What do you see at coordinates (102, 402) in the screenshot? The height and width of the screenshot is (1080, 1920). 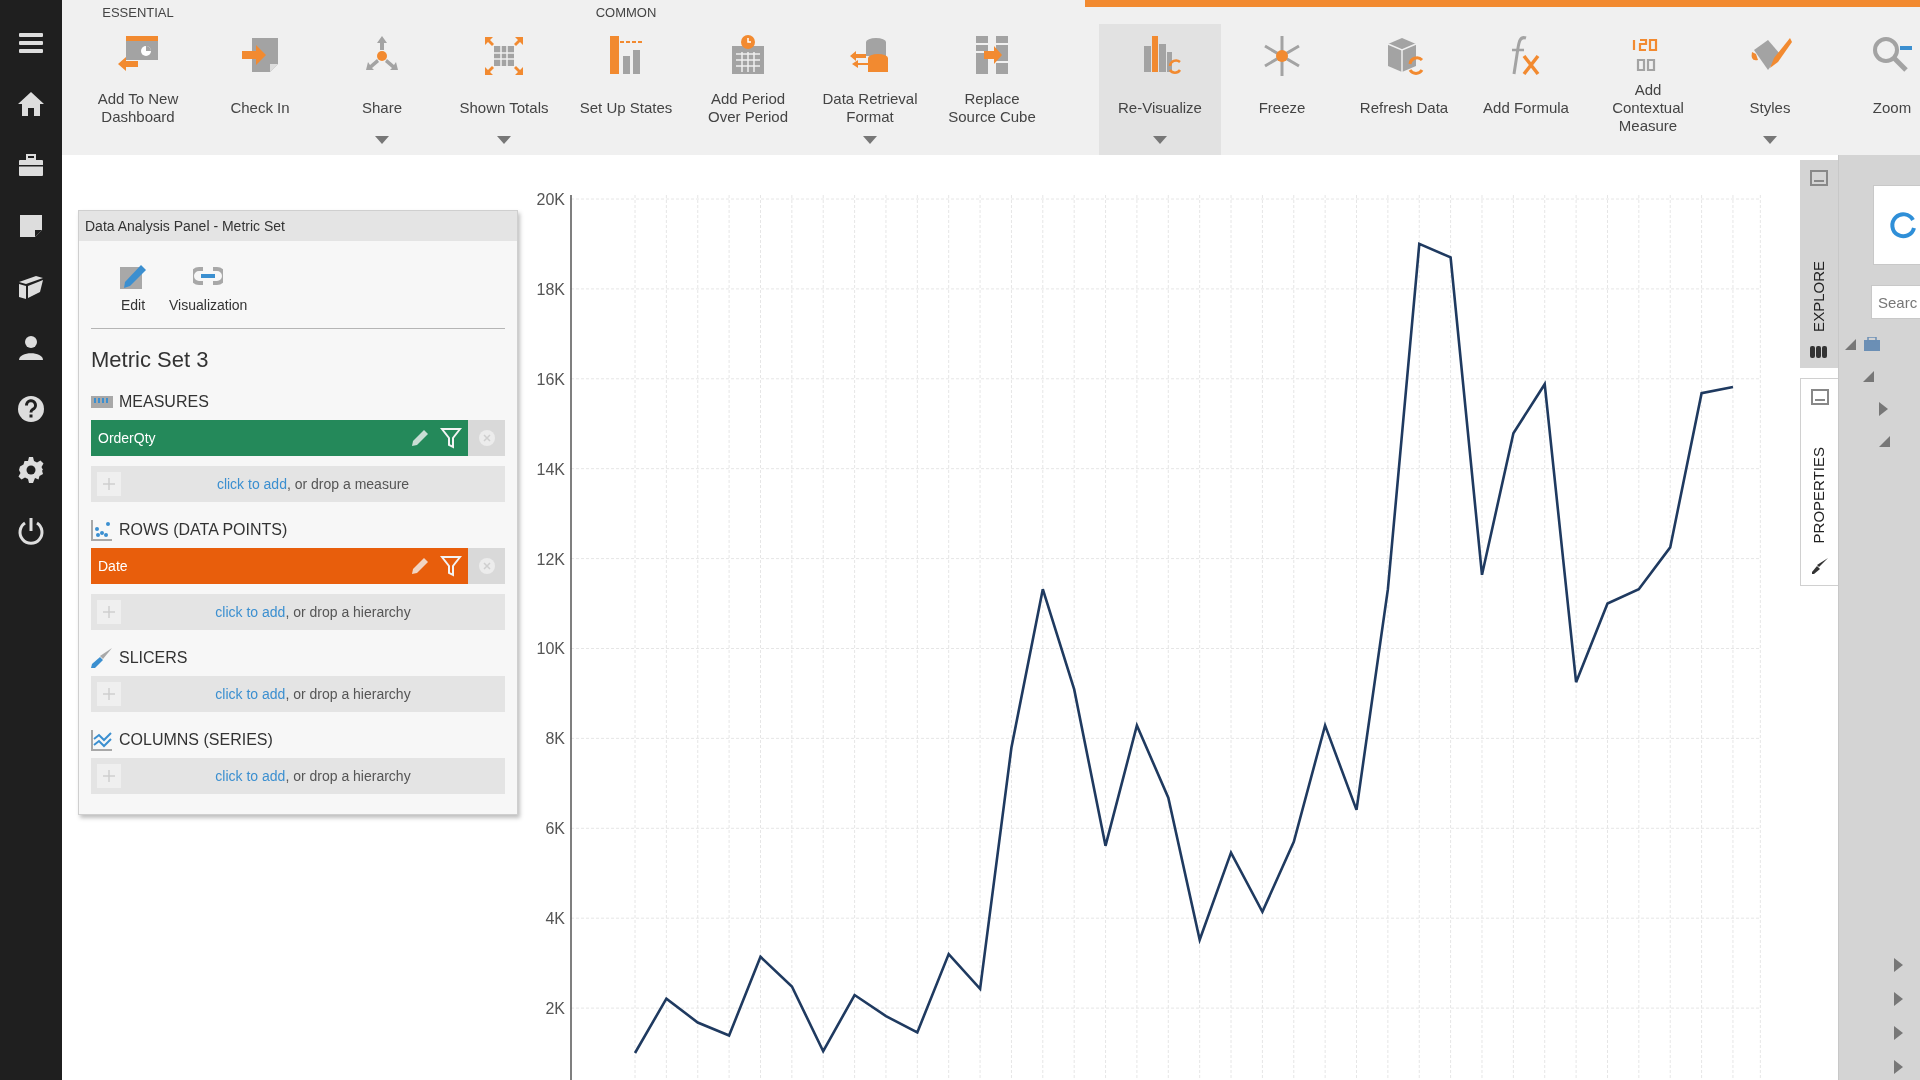 I see `ruler-icon` at bounding box center [102, 402].